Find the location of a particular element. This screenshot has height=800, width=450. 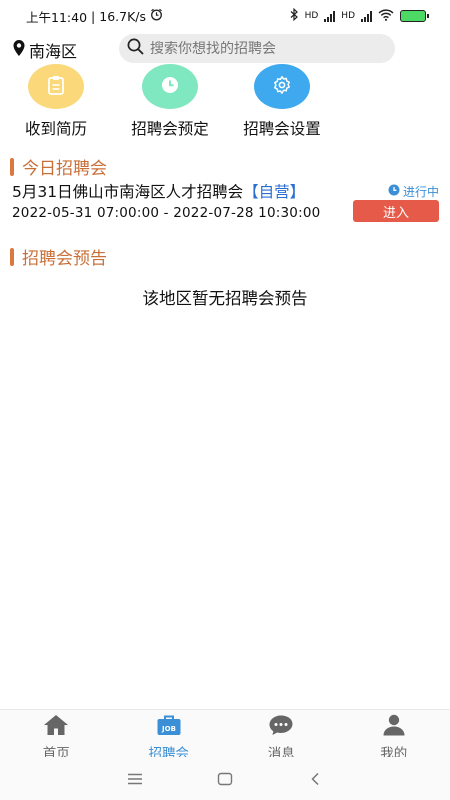

status-left: 上午11:40 | 16.7K/s is located at coordinates (94, 16).